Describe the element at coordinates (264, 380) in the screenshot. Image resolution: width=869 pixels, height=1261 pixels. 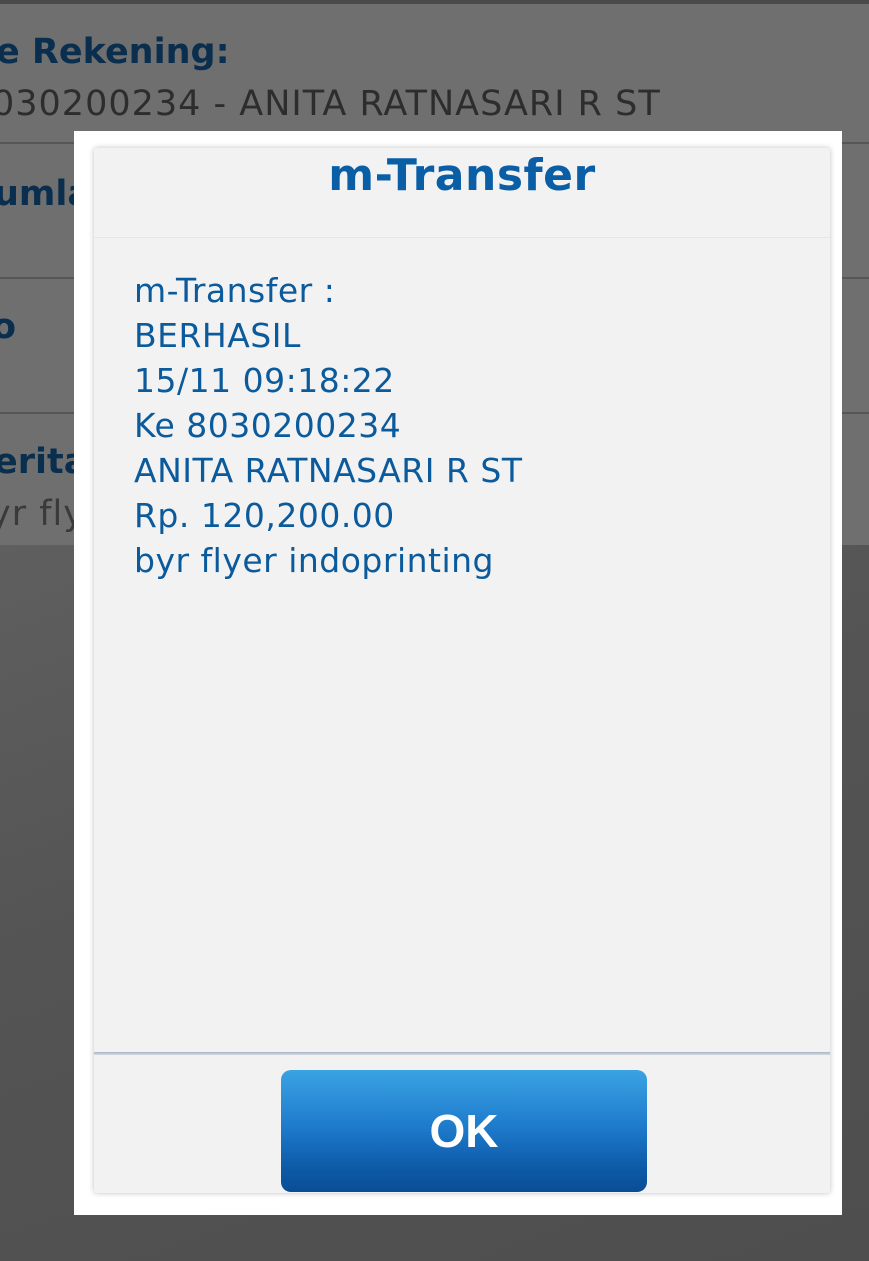
I see `message-line-datetime: 15/11 09:18:22` at that location.